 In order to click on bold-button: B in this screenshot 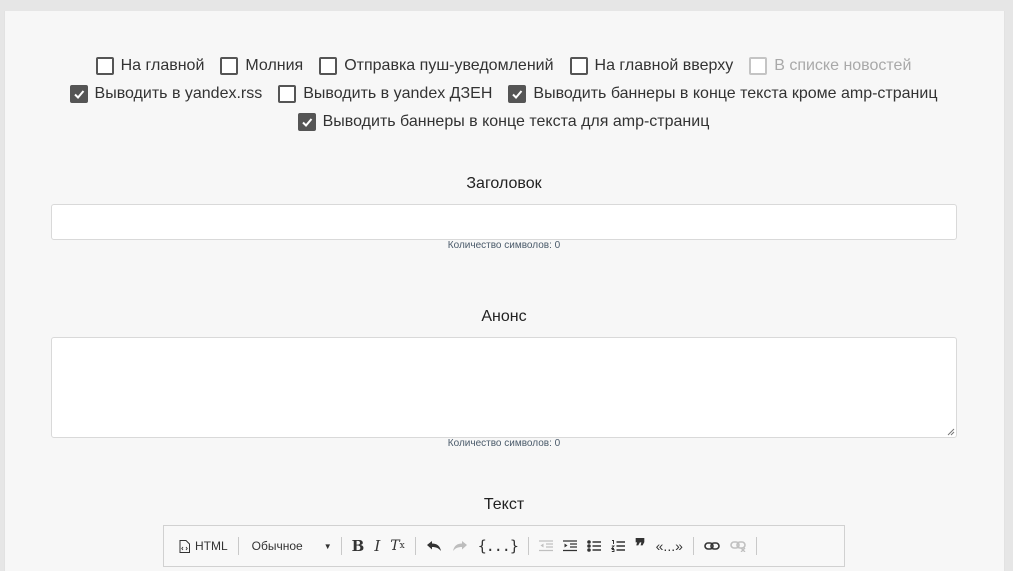, I will do `click(358, 546)`.